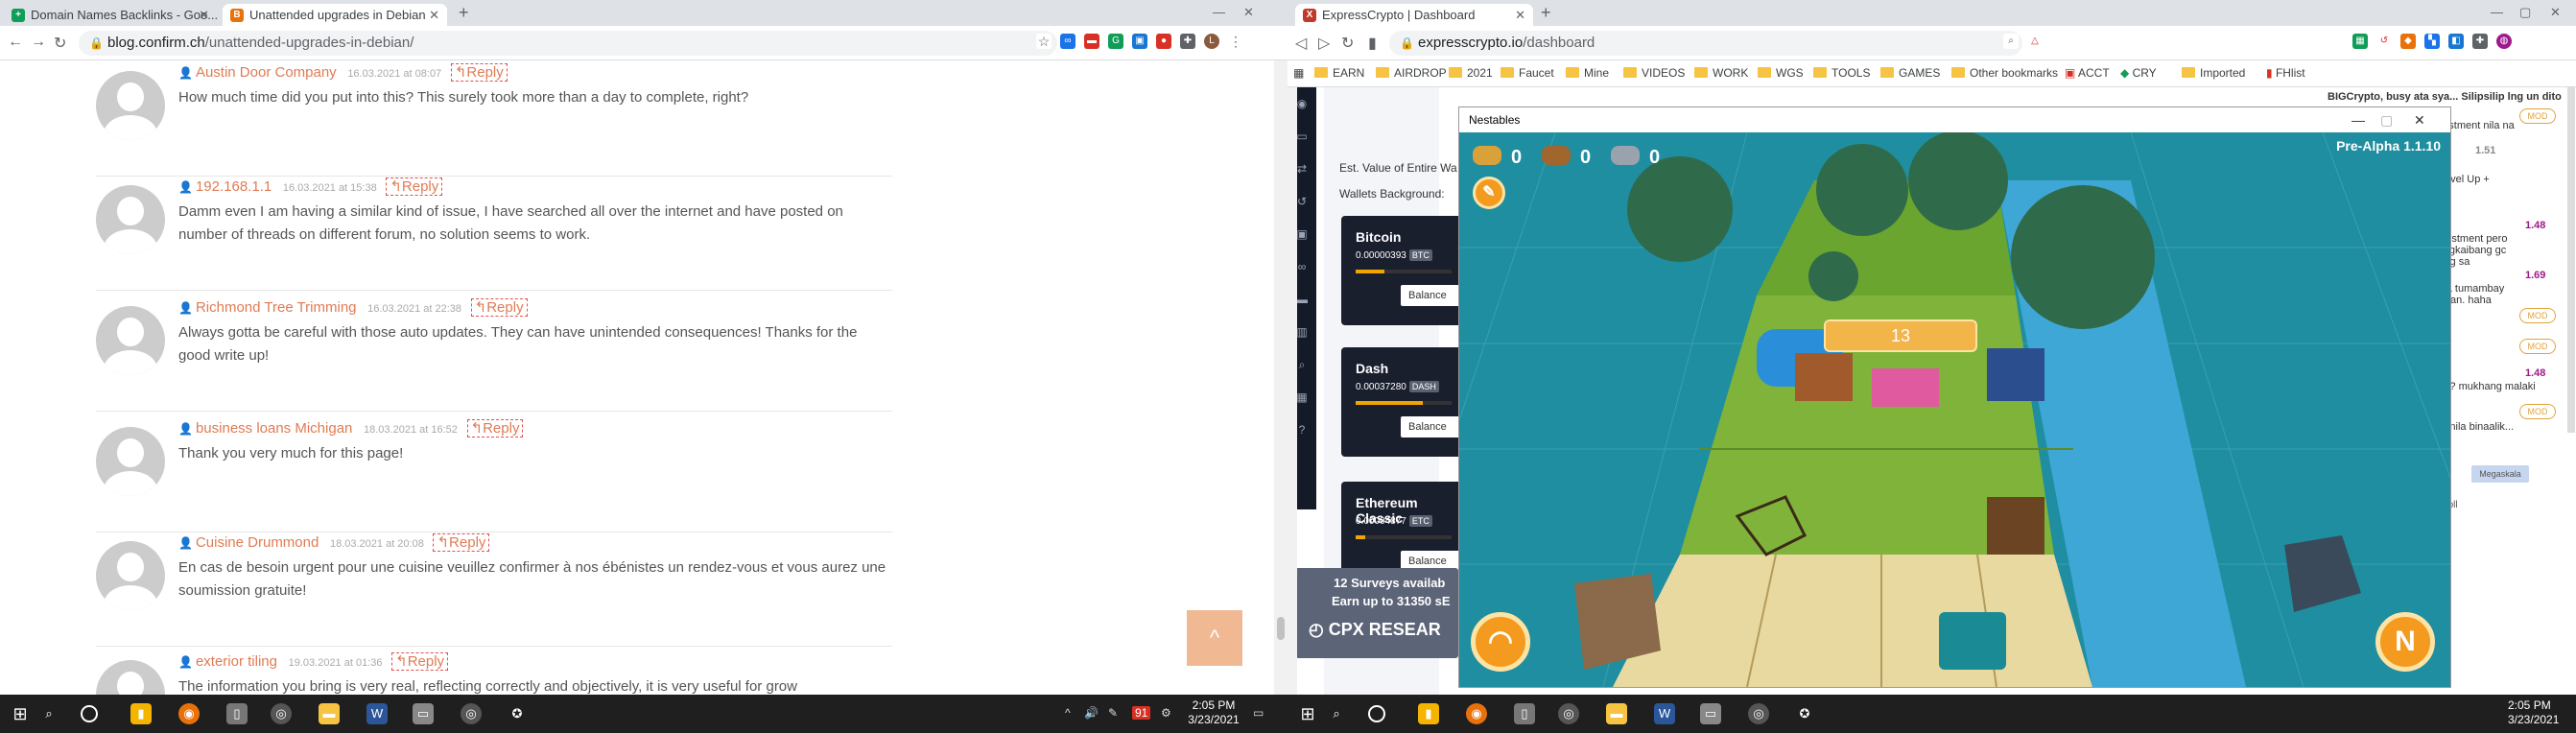  I want to click on volume-icon: 🔊, so click(1091, 713).